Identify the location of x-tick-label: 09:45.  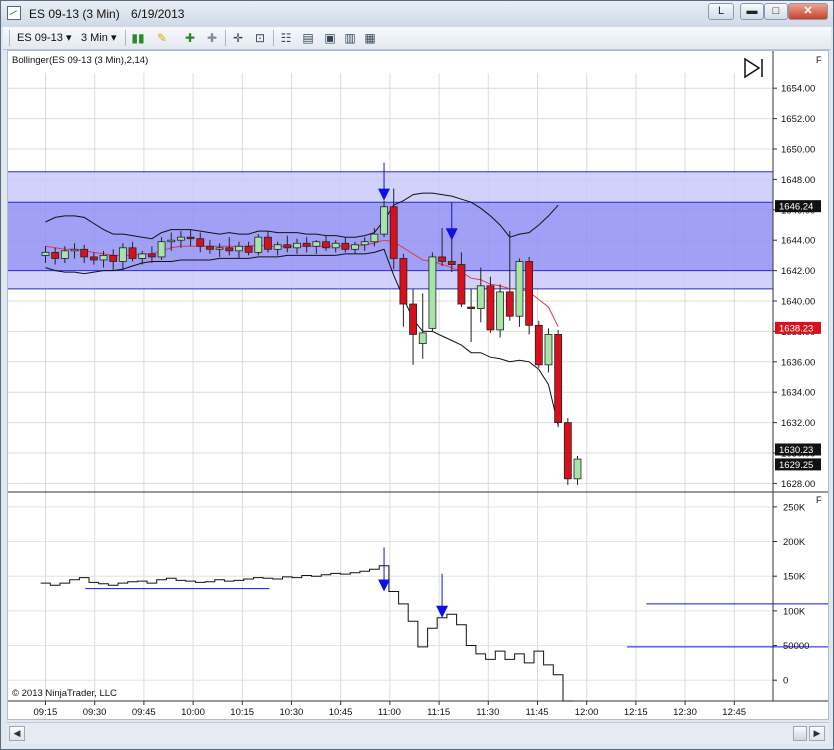
(144, 712).